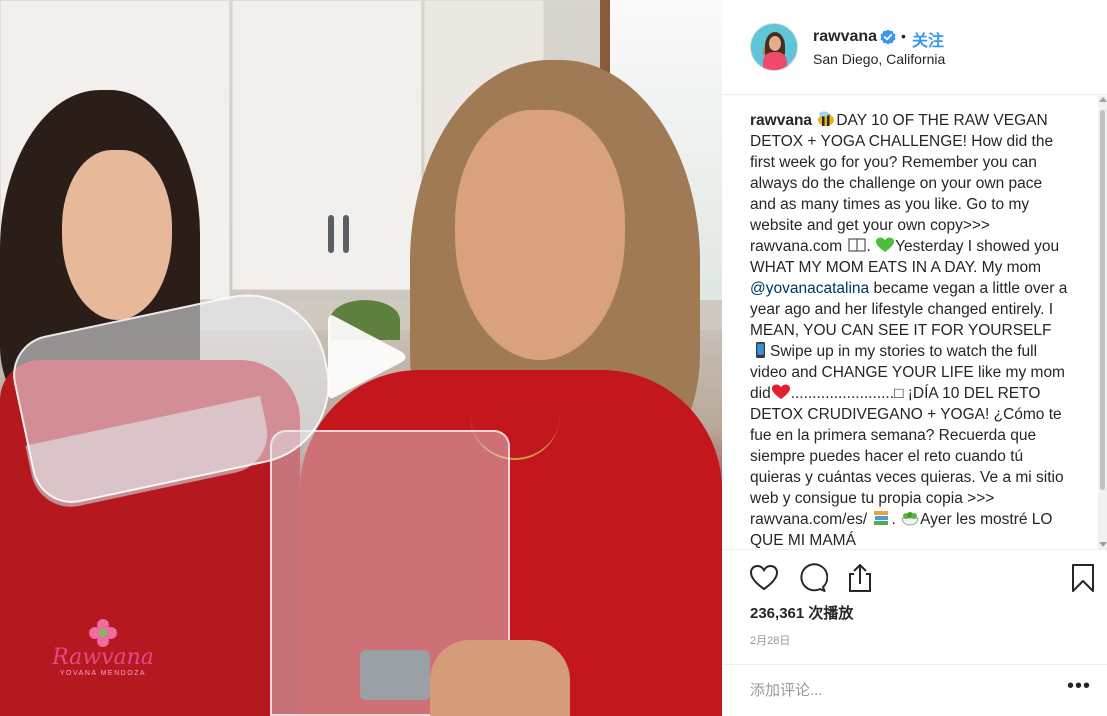  Describe the element at coordinates (928, 39) in the screenshot. I see `follow-button: 关注` at that location.